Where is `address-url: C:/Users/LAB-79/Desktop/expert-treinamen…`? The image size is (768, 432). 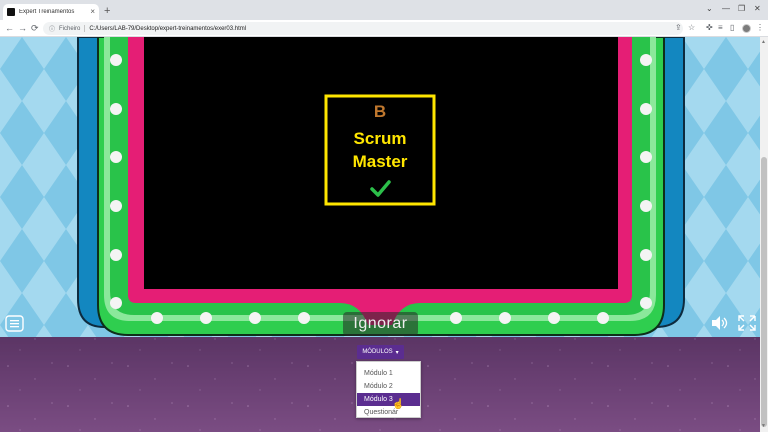 address-url: C:/Users/LAB-79/Desktop/expert-treinamen… is located at coordinates (167, 29).